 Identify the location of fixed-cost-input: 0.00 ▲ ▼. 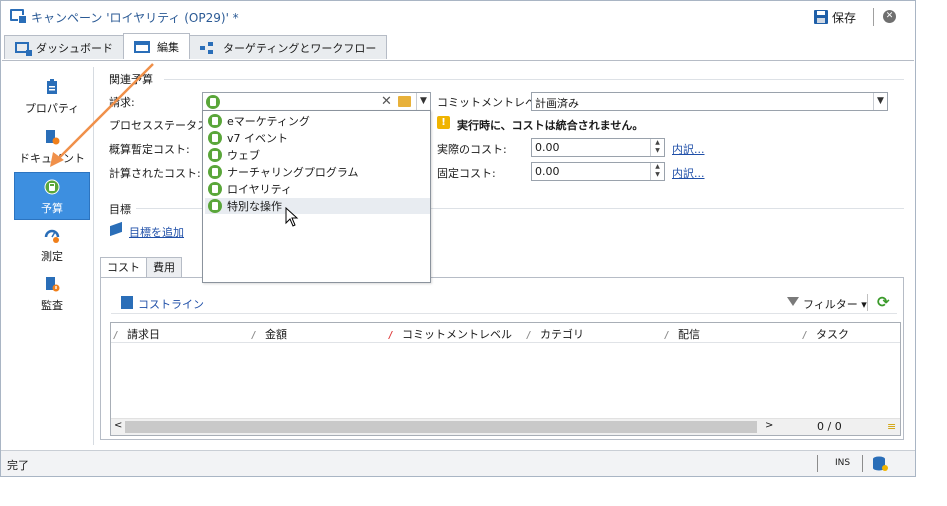
(598, 171).